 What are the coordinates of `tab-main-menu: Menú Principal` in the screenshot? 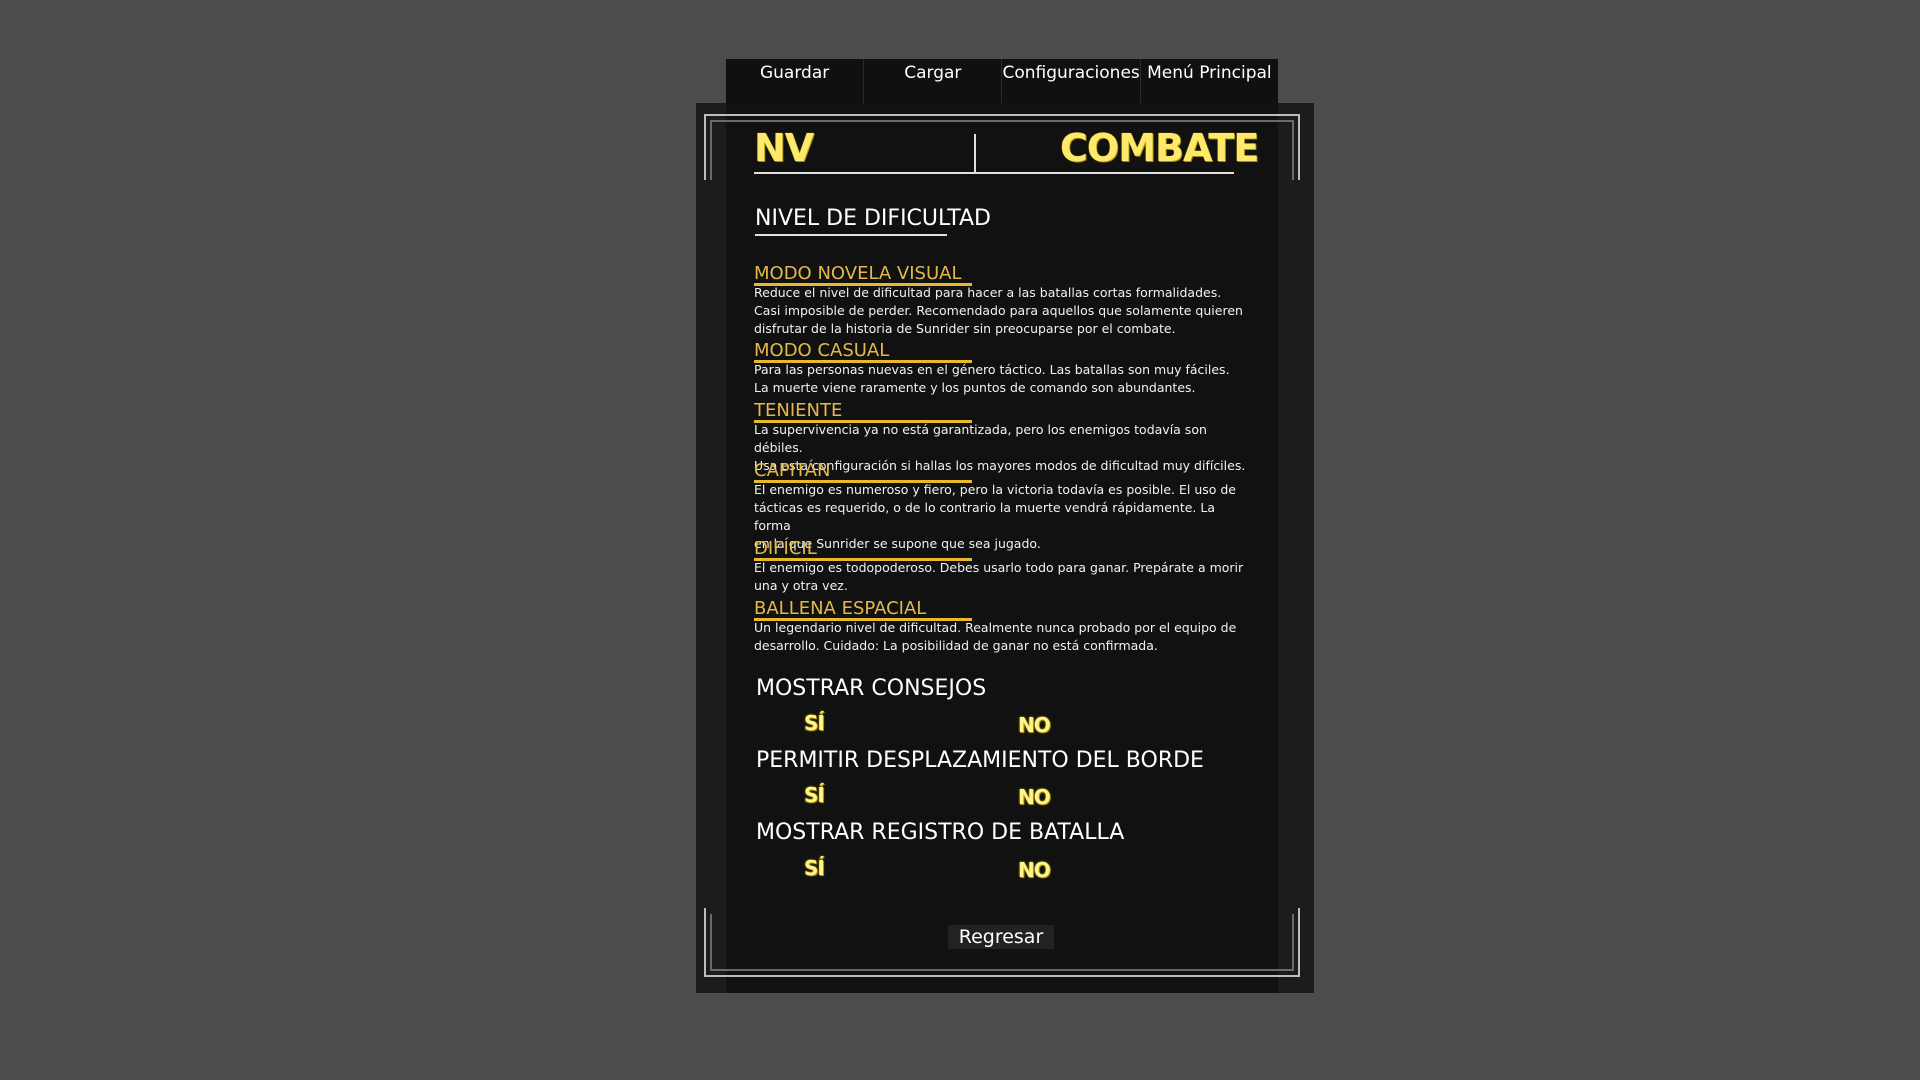 It's located at (1209, 81).